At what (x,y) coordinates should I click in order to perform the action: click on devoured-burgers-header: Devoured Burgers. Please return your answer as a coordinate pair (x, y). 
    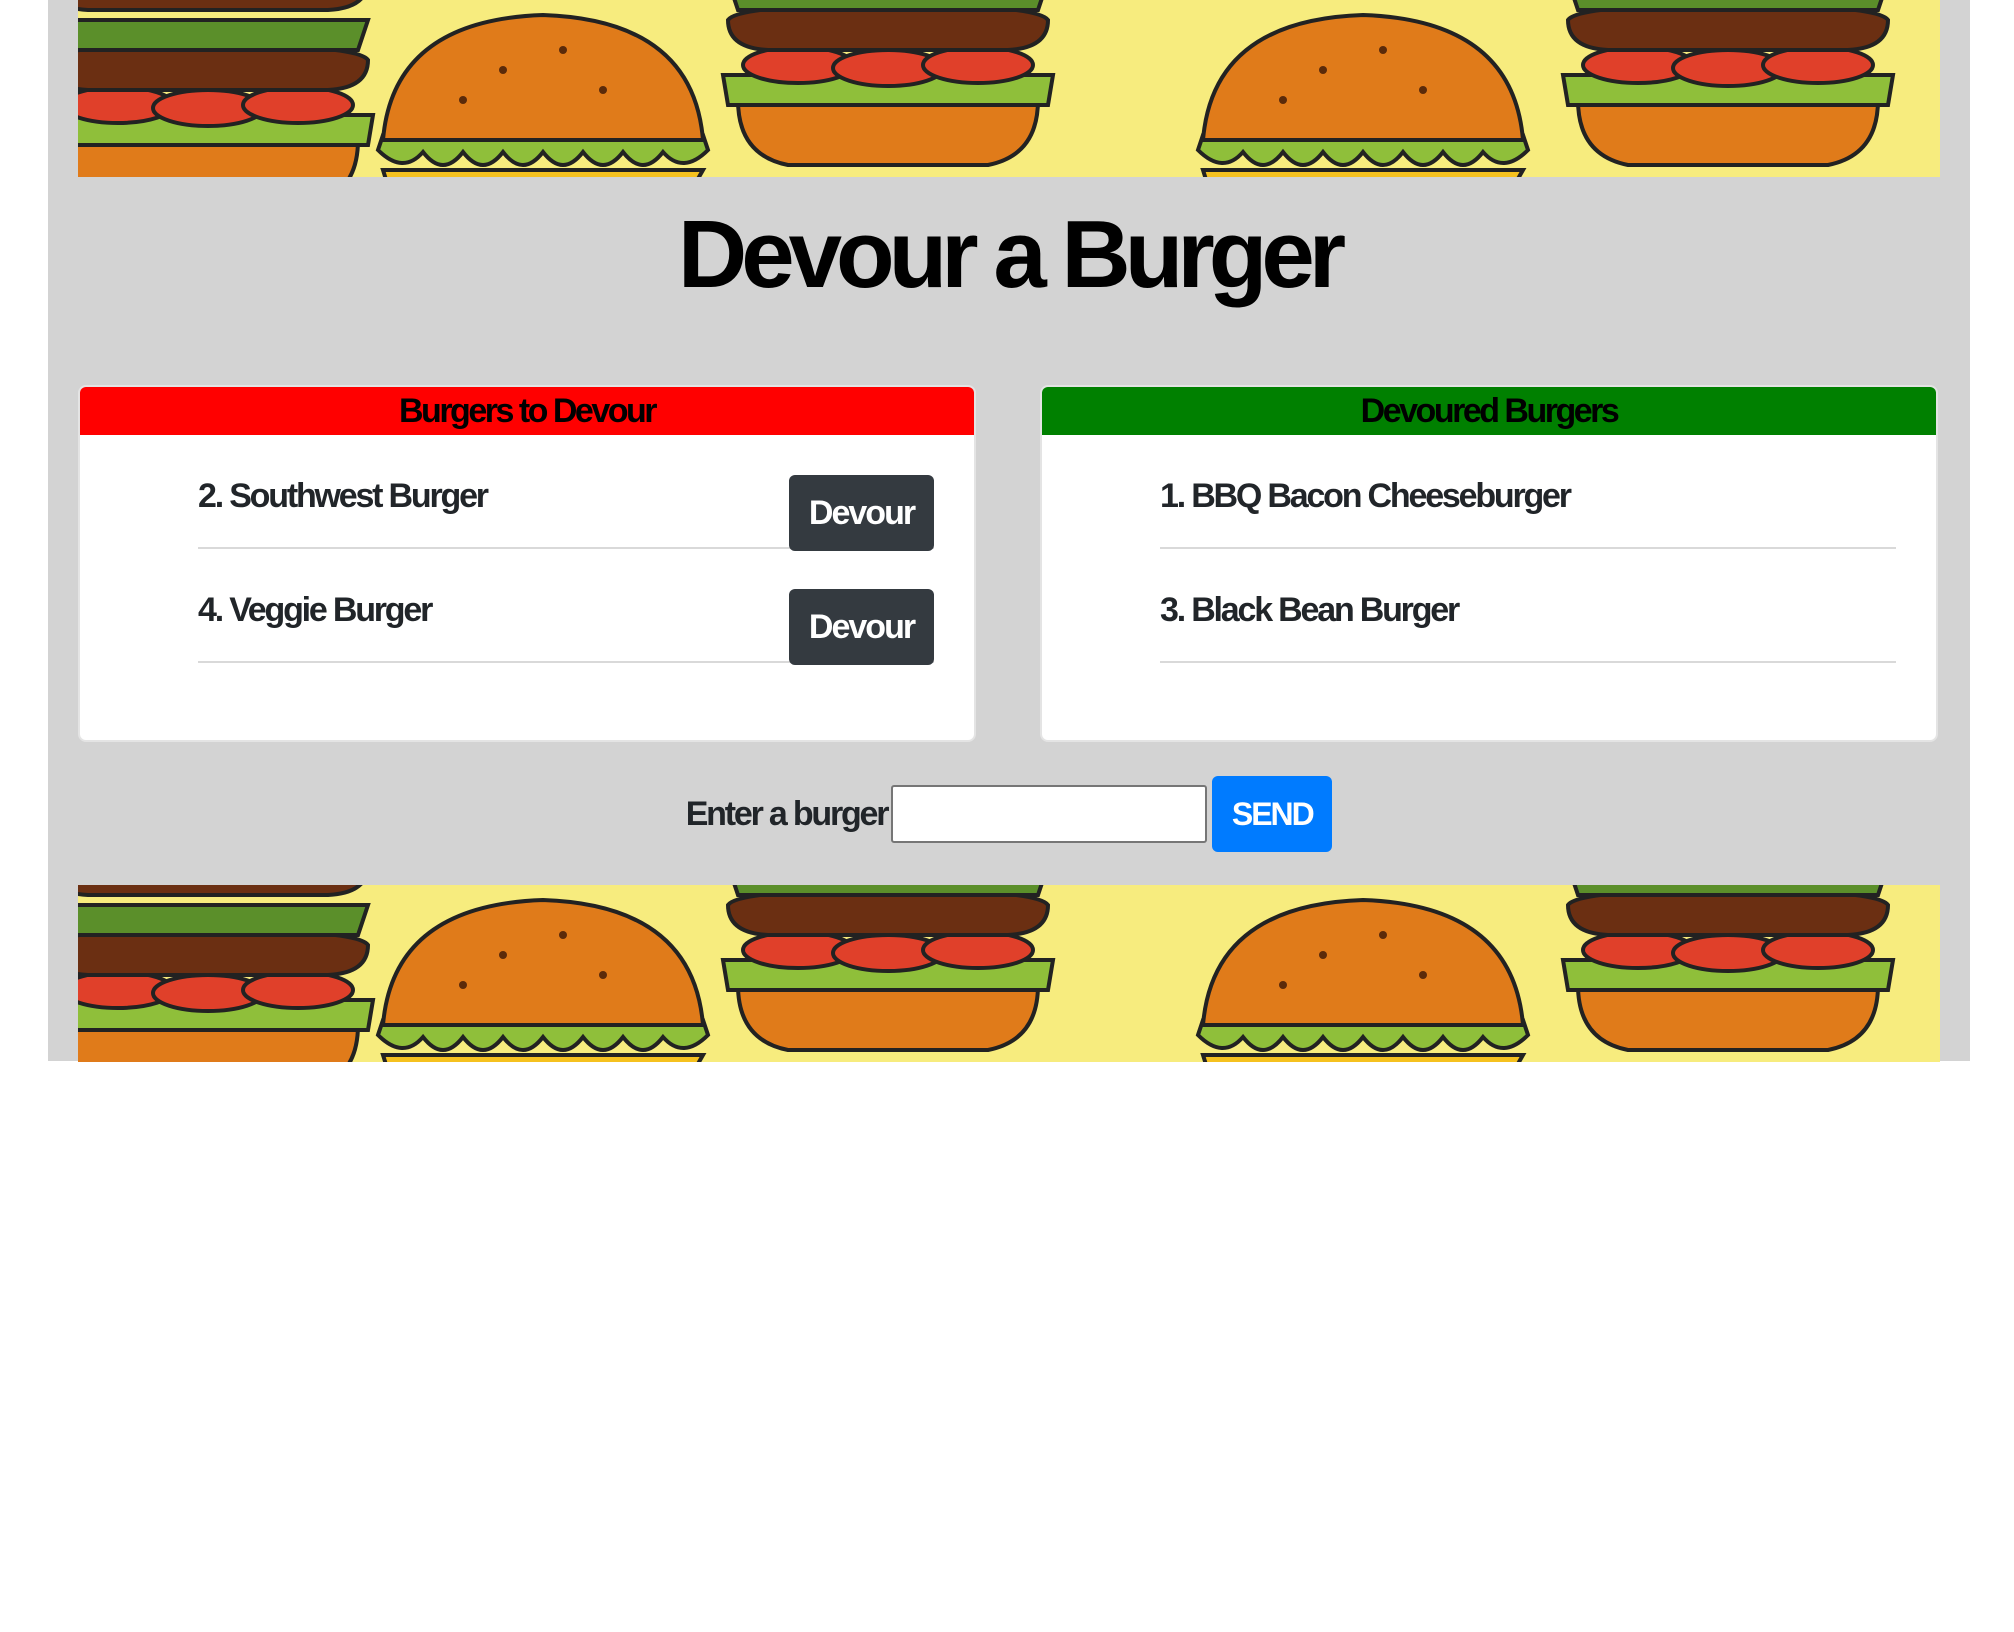
    Looking at the image, I should click on (1489, 411).